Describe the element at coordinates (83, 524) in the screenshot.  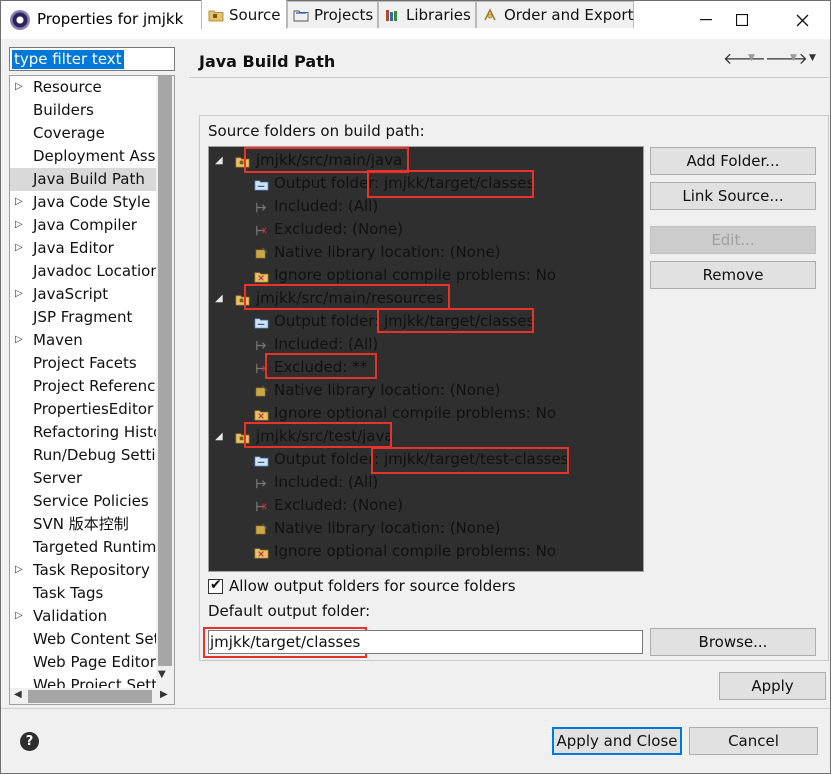
I see `sidebar-item: SVN 版本控制` at that location.